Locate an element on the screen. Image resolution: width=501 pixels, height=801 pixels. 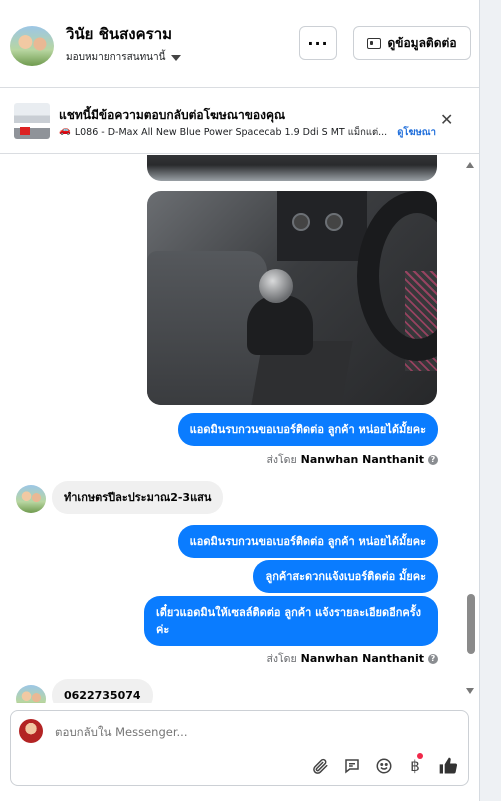
close-icon: ✕ is located at coordinates (446, 119).